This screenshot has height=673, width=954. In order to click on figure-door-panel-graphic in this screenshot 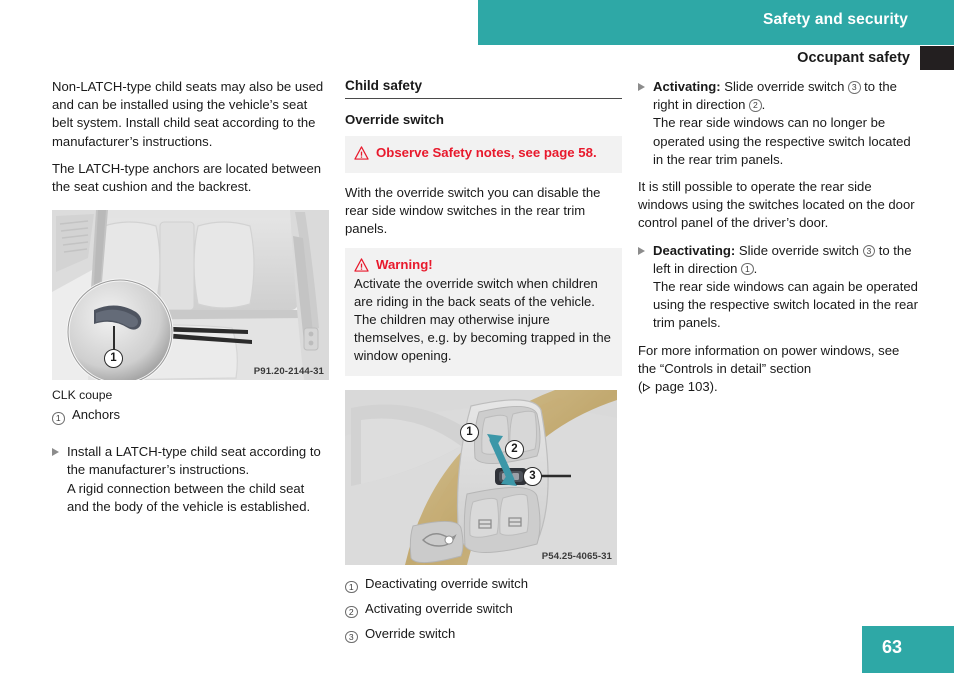, I will do `click(481, 477)`.